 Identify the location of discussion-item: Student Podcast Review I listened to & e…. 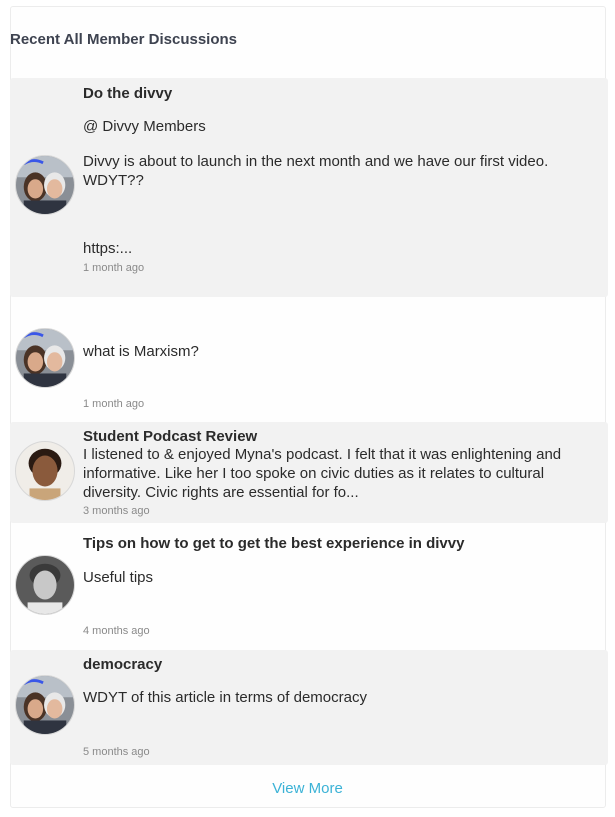
(309, 472).